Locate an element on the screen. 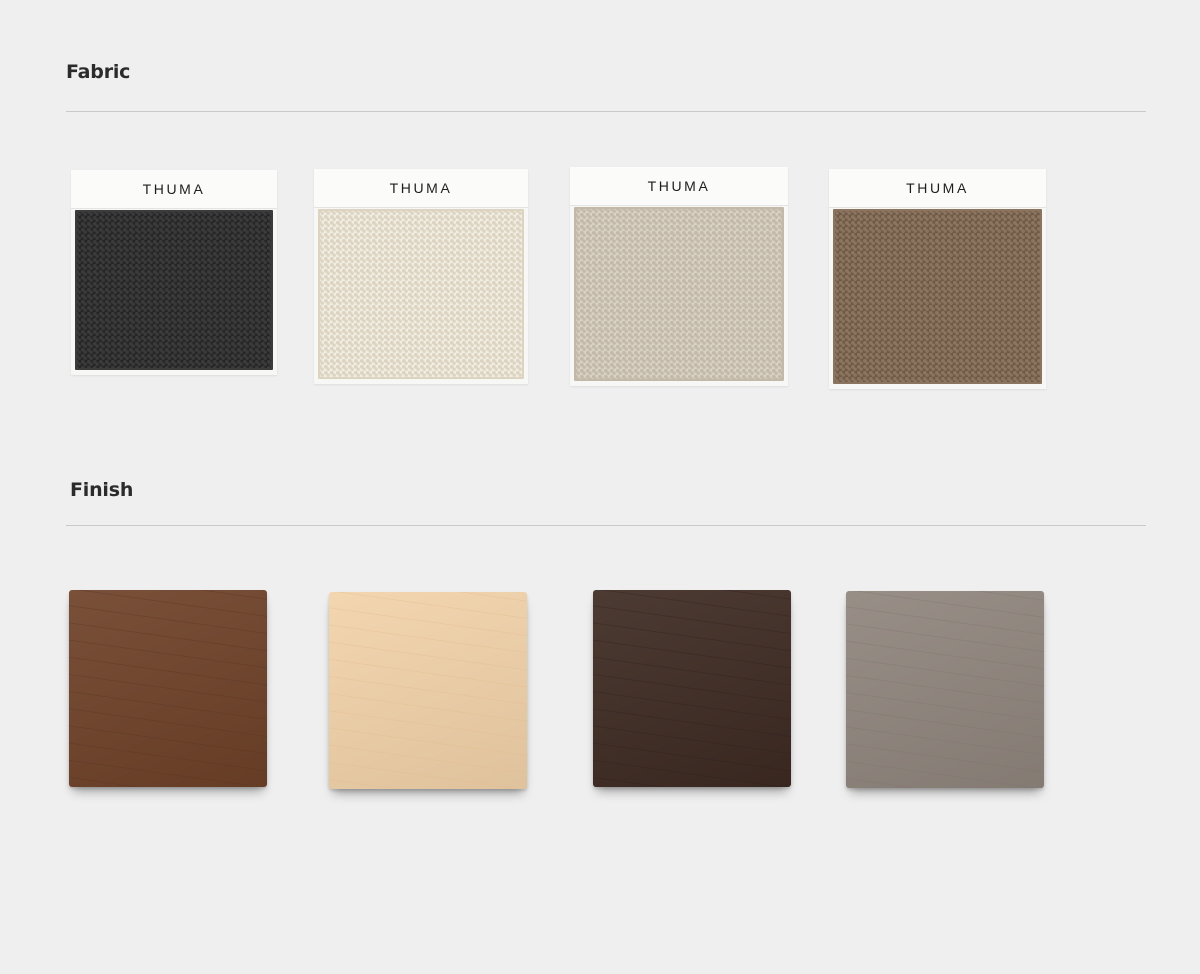 The height and width of the screenshot is (974, 1200). natural-finish-swatch is located at coordinates (428, 690).